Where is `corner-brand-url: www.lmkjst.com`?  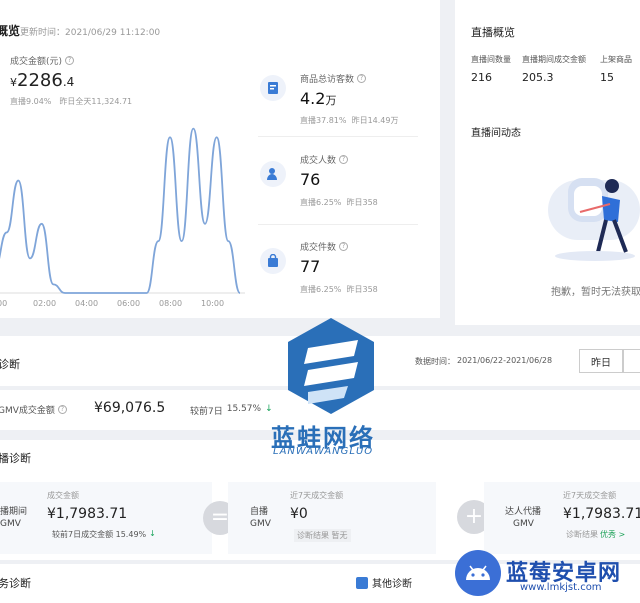
corner-brand-url: www.lmkjst.com is located at coordinates (561, 587).